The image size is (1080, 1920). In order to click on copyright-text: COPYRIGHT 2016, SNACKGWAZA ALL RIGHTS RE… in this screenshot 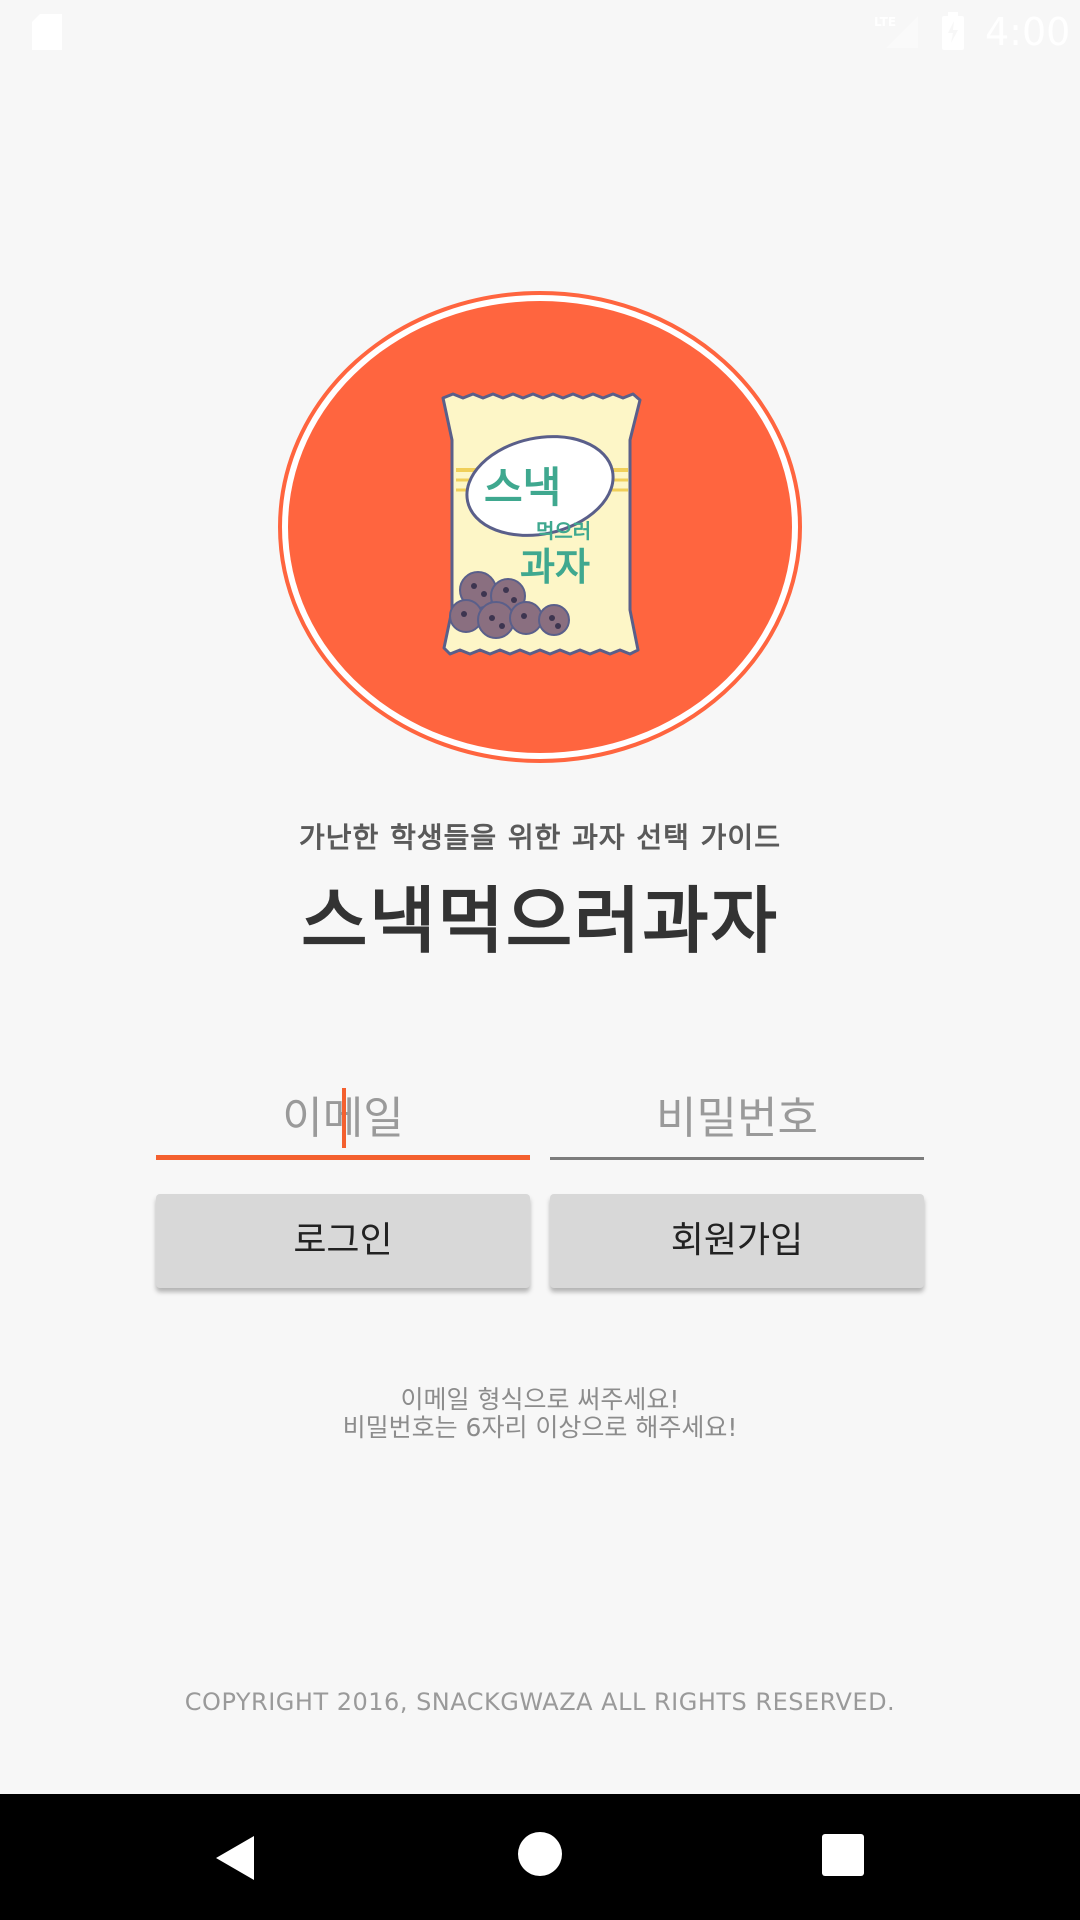, I will do `click(540, 1702)`.